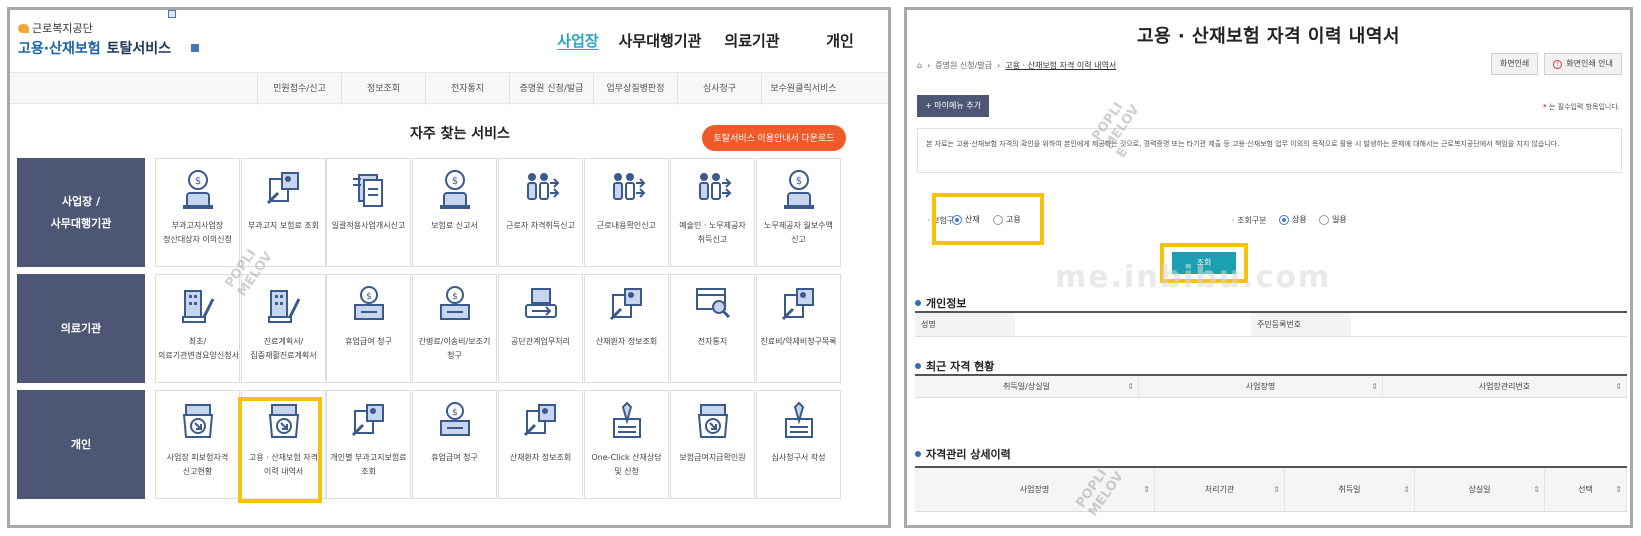  What do you see at coordinates (712, 212) in the screenshot?
I see `service-card: 예술인 · 노무제공자 취득신고` at bounding box center [712, 212].